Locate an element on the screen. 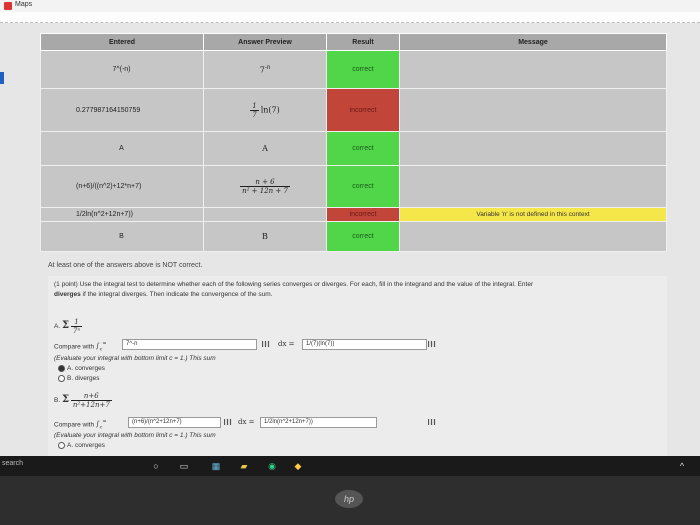 The height and width of the screenshot is (525, 700). preview-exp: -n is located at coordinates (267, 67).